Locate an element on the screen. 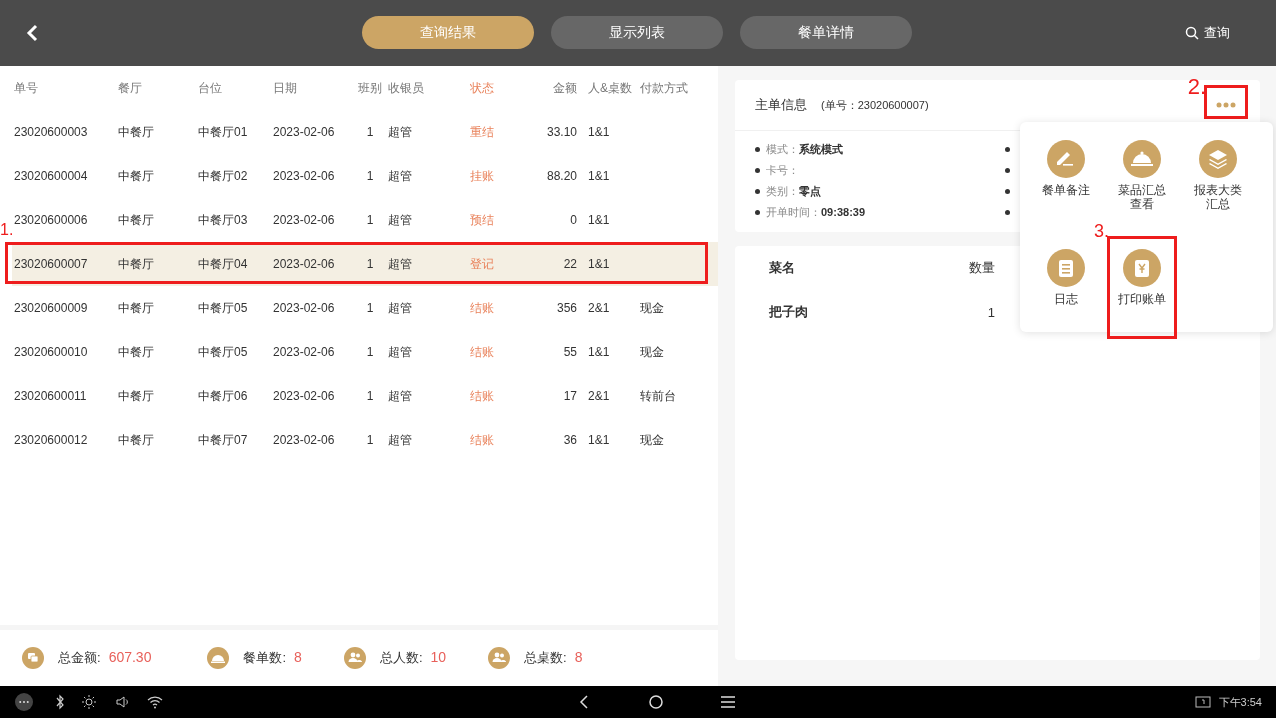 This screenshot has height=718, width=1276. table-cell-text: 转前台 is located at coordinates (658, 396).